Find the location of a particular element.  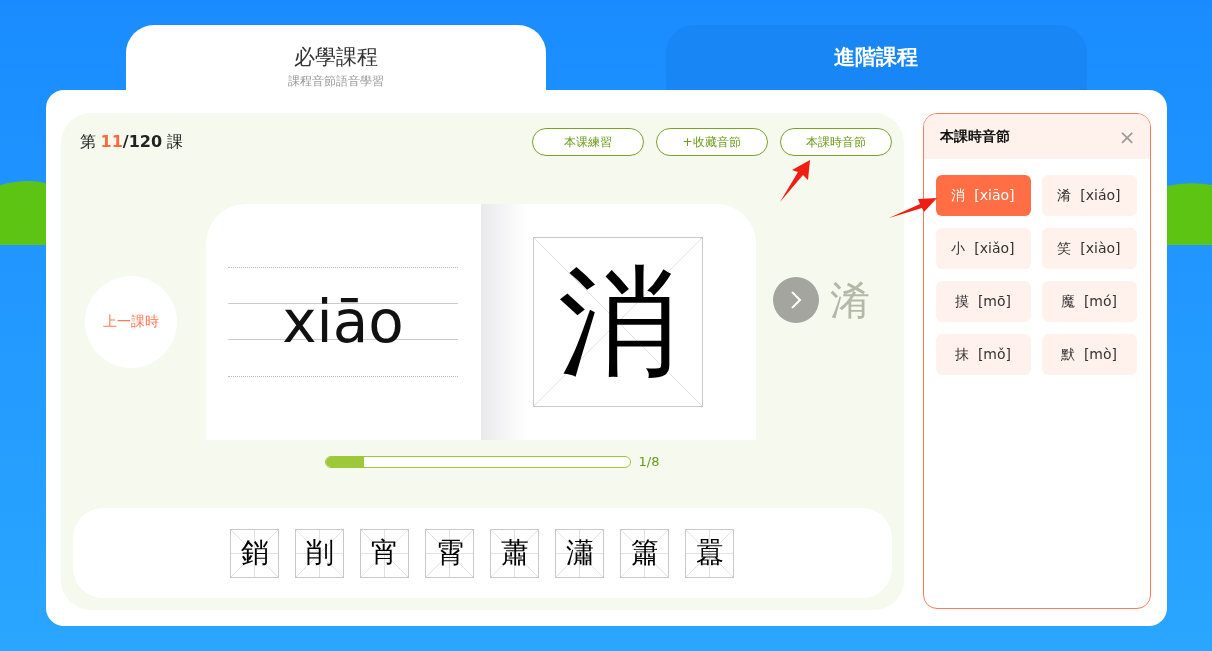

syllable-button: 抹 [mǒ] is located at coordinates (983, 354).